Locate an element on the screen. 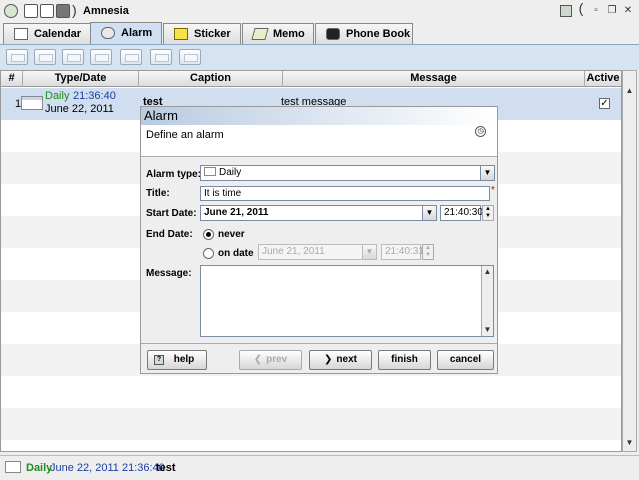  tab-label: Phone Book is located at coordinates (378, 34).